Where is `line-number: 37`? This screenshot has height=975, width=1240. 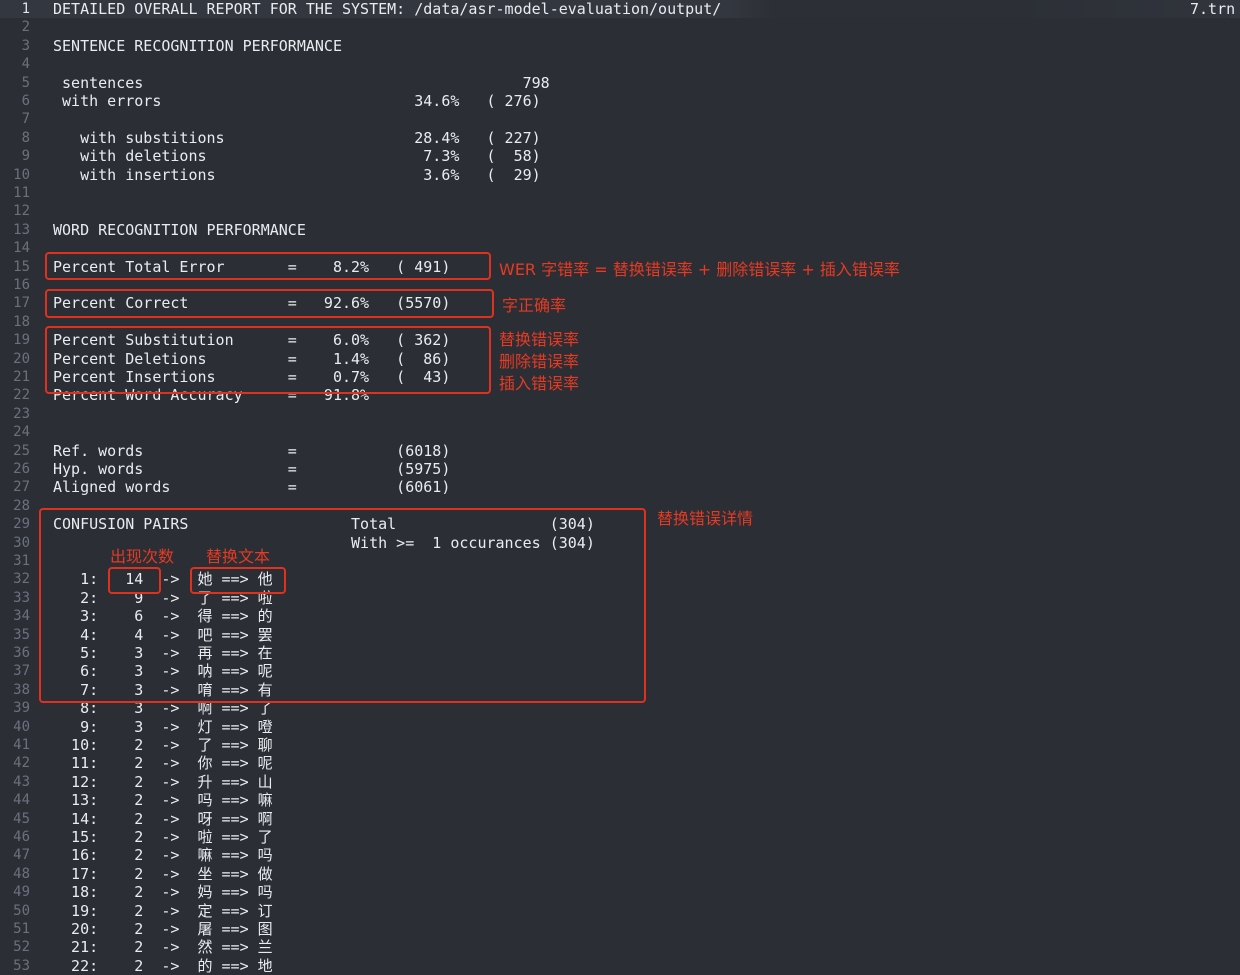
line-number: 37 is located at coordinates (21, 671).